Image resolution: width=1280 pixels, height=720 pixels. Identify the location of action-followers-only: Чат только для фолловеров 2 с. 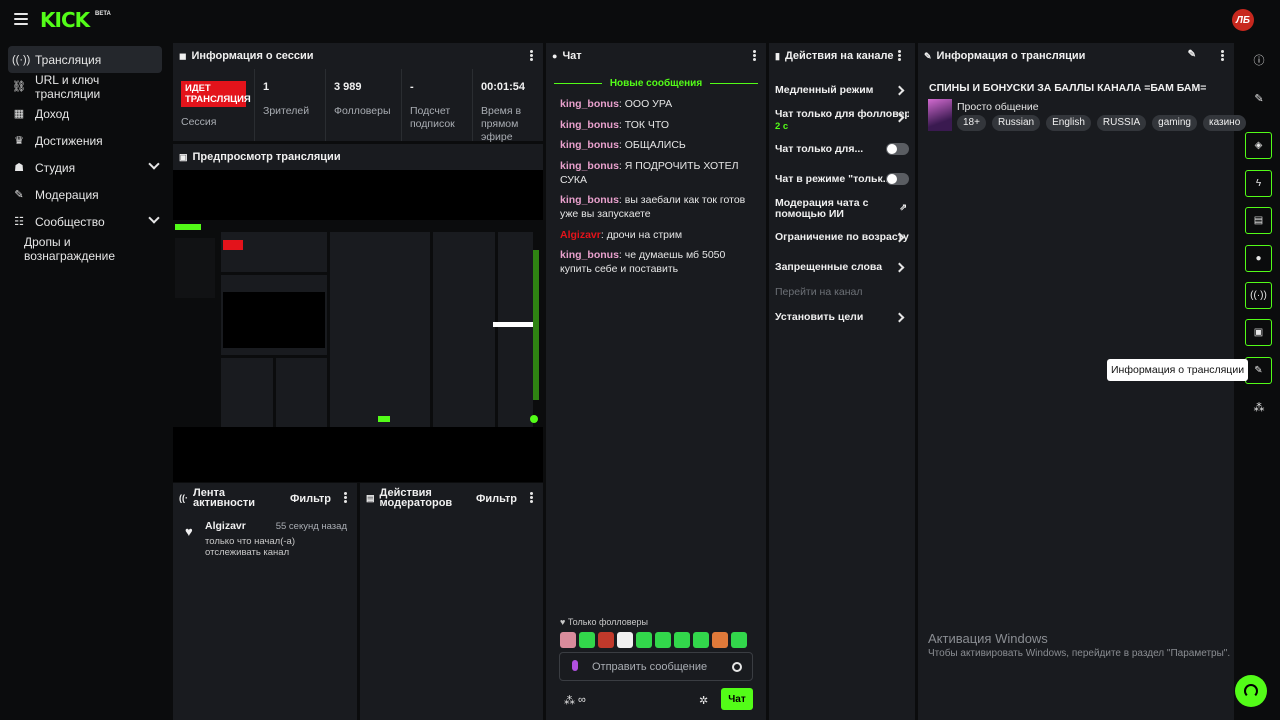
(842, 120).